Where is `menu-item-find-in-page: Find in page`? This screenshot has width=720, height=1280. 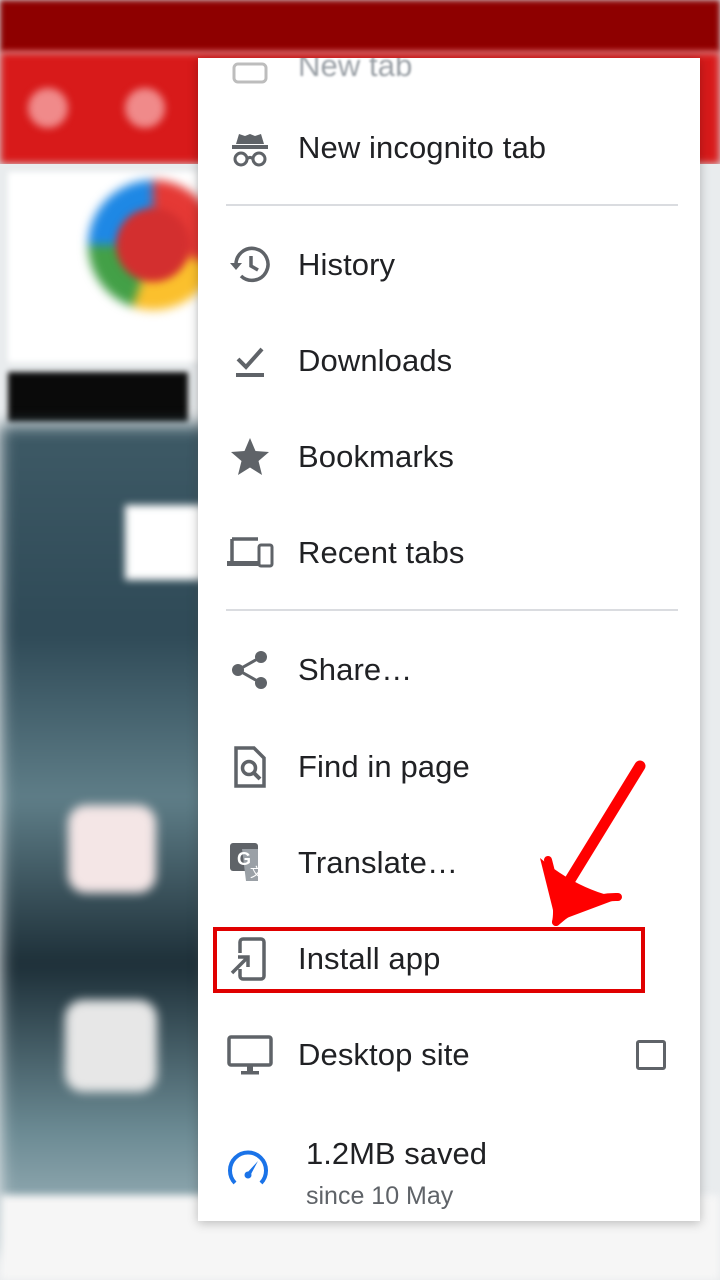
menu-item-find-in-page: Find in page is located at coordinates (449, 767).